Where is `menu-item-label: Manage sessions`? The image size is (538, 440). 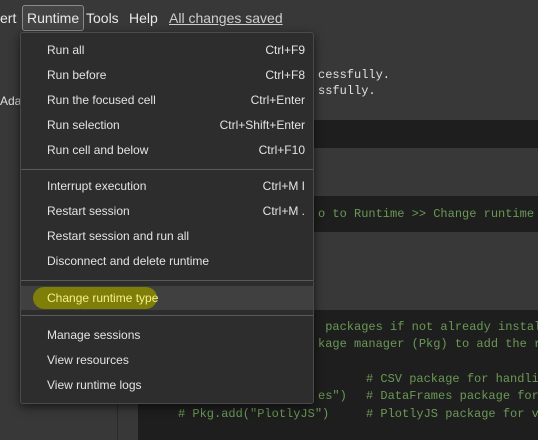 menu-item-label: Manage sessions is located at coordinates (94, 335).